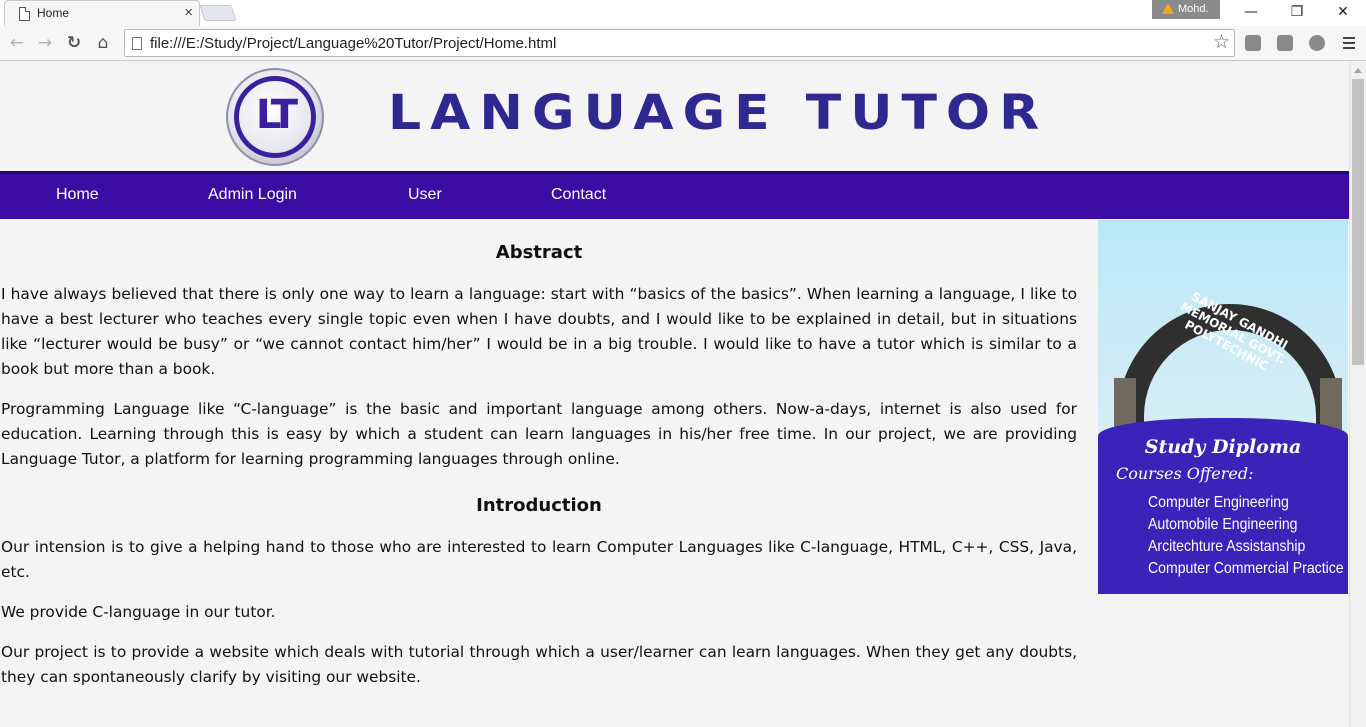 This screenshot has height=727, width=1366. I want to click on nav-admin-login: Admin Login, so click(252, 195).